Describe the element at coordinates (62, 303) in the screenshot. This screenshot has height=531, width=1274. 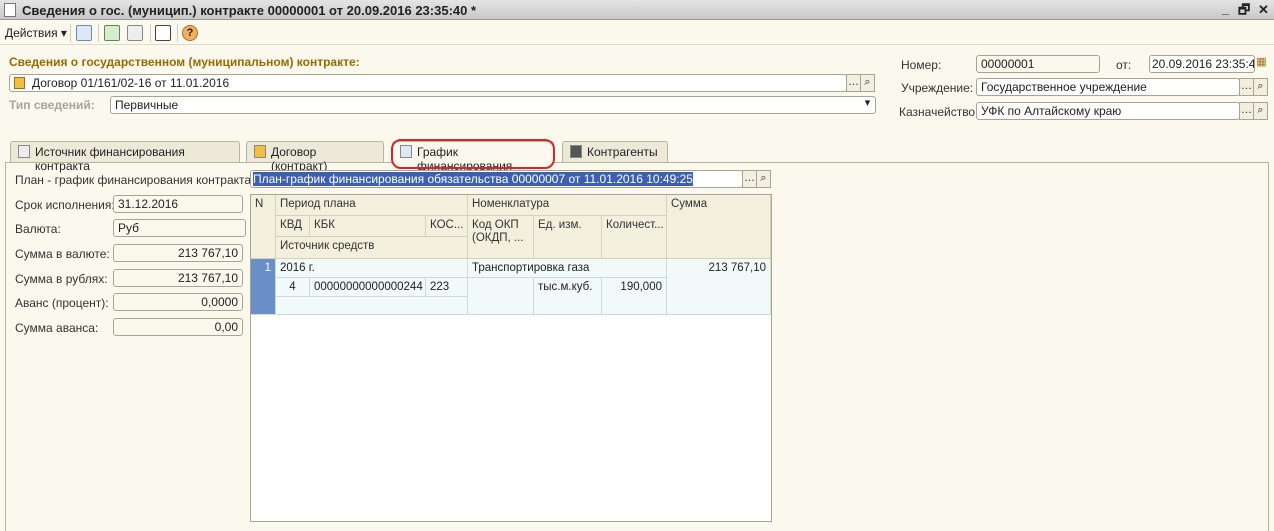
I see `advance-percent-label: Аванс (процент):` at that location.